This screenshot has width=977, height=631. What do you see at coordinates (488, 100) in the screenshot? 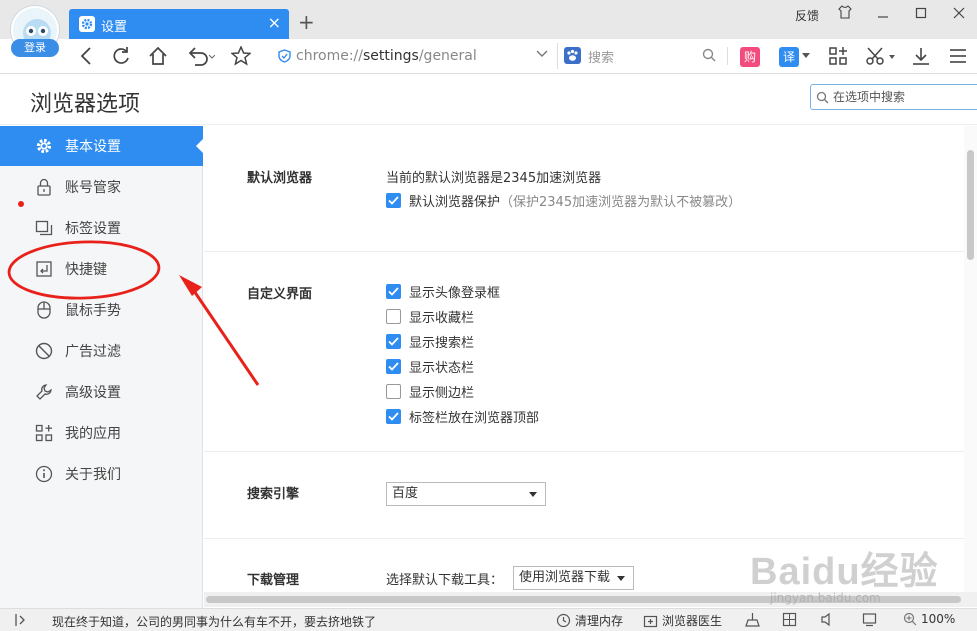
I see `settings-header: 浏览器选项` at bounding box center [488, 100].